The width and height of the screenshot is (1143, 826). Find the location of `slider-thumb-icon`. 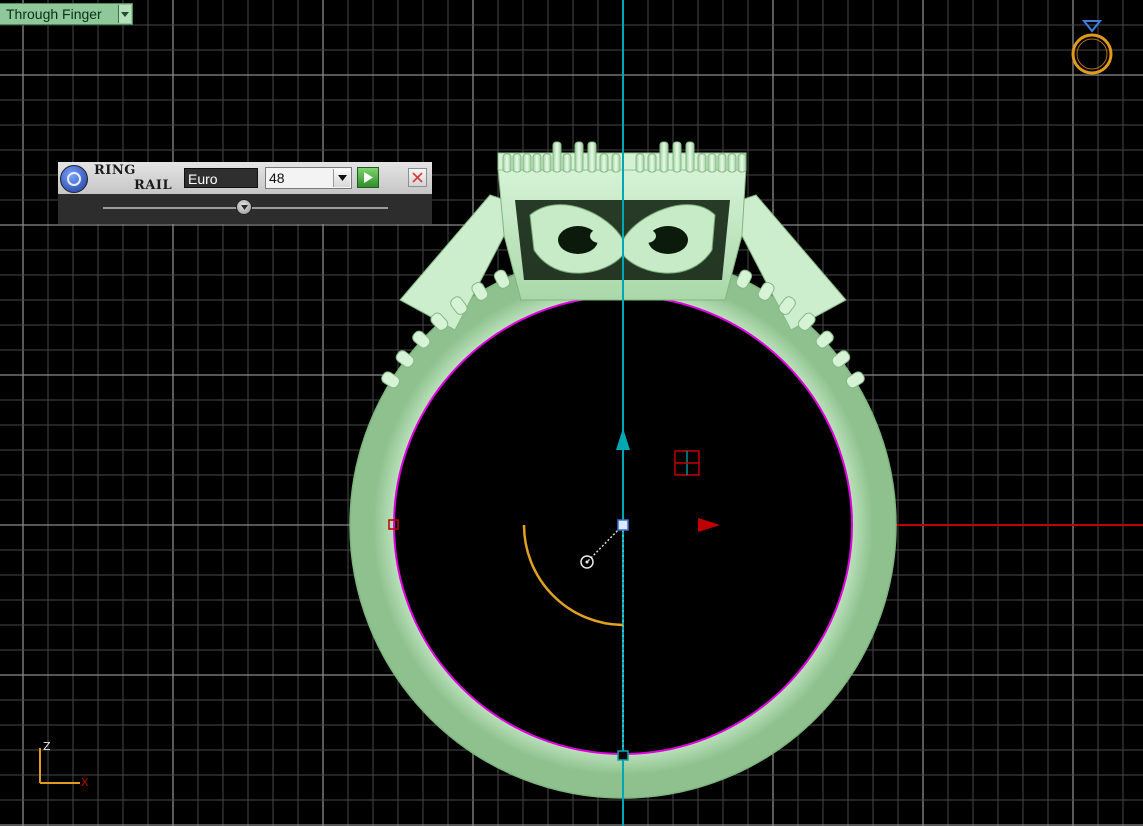

slider-thumb-icon is located at coordinates (244, 207).